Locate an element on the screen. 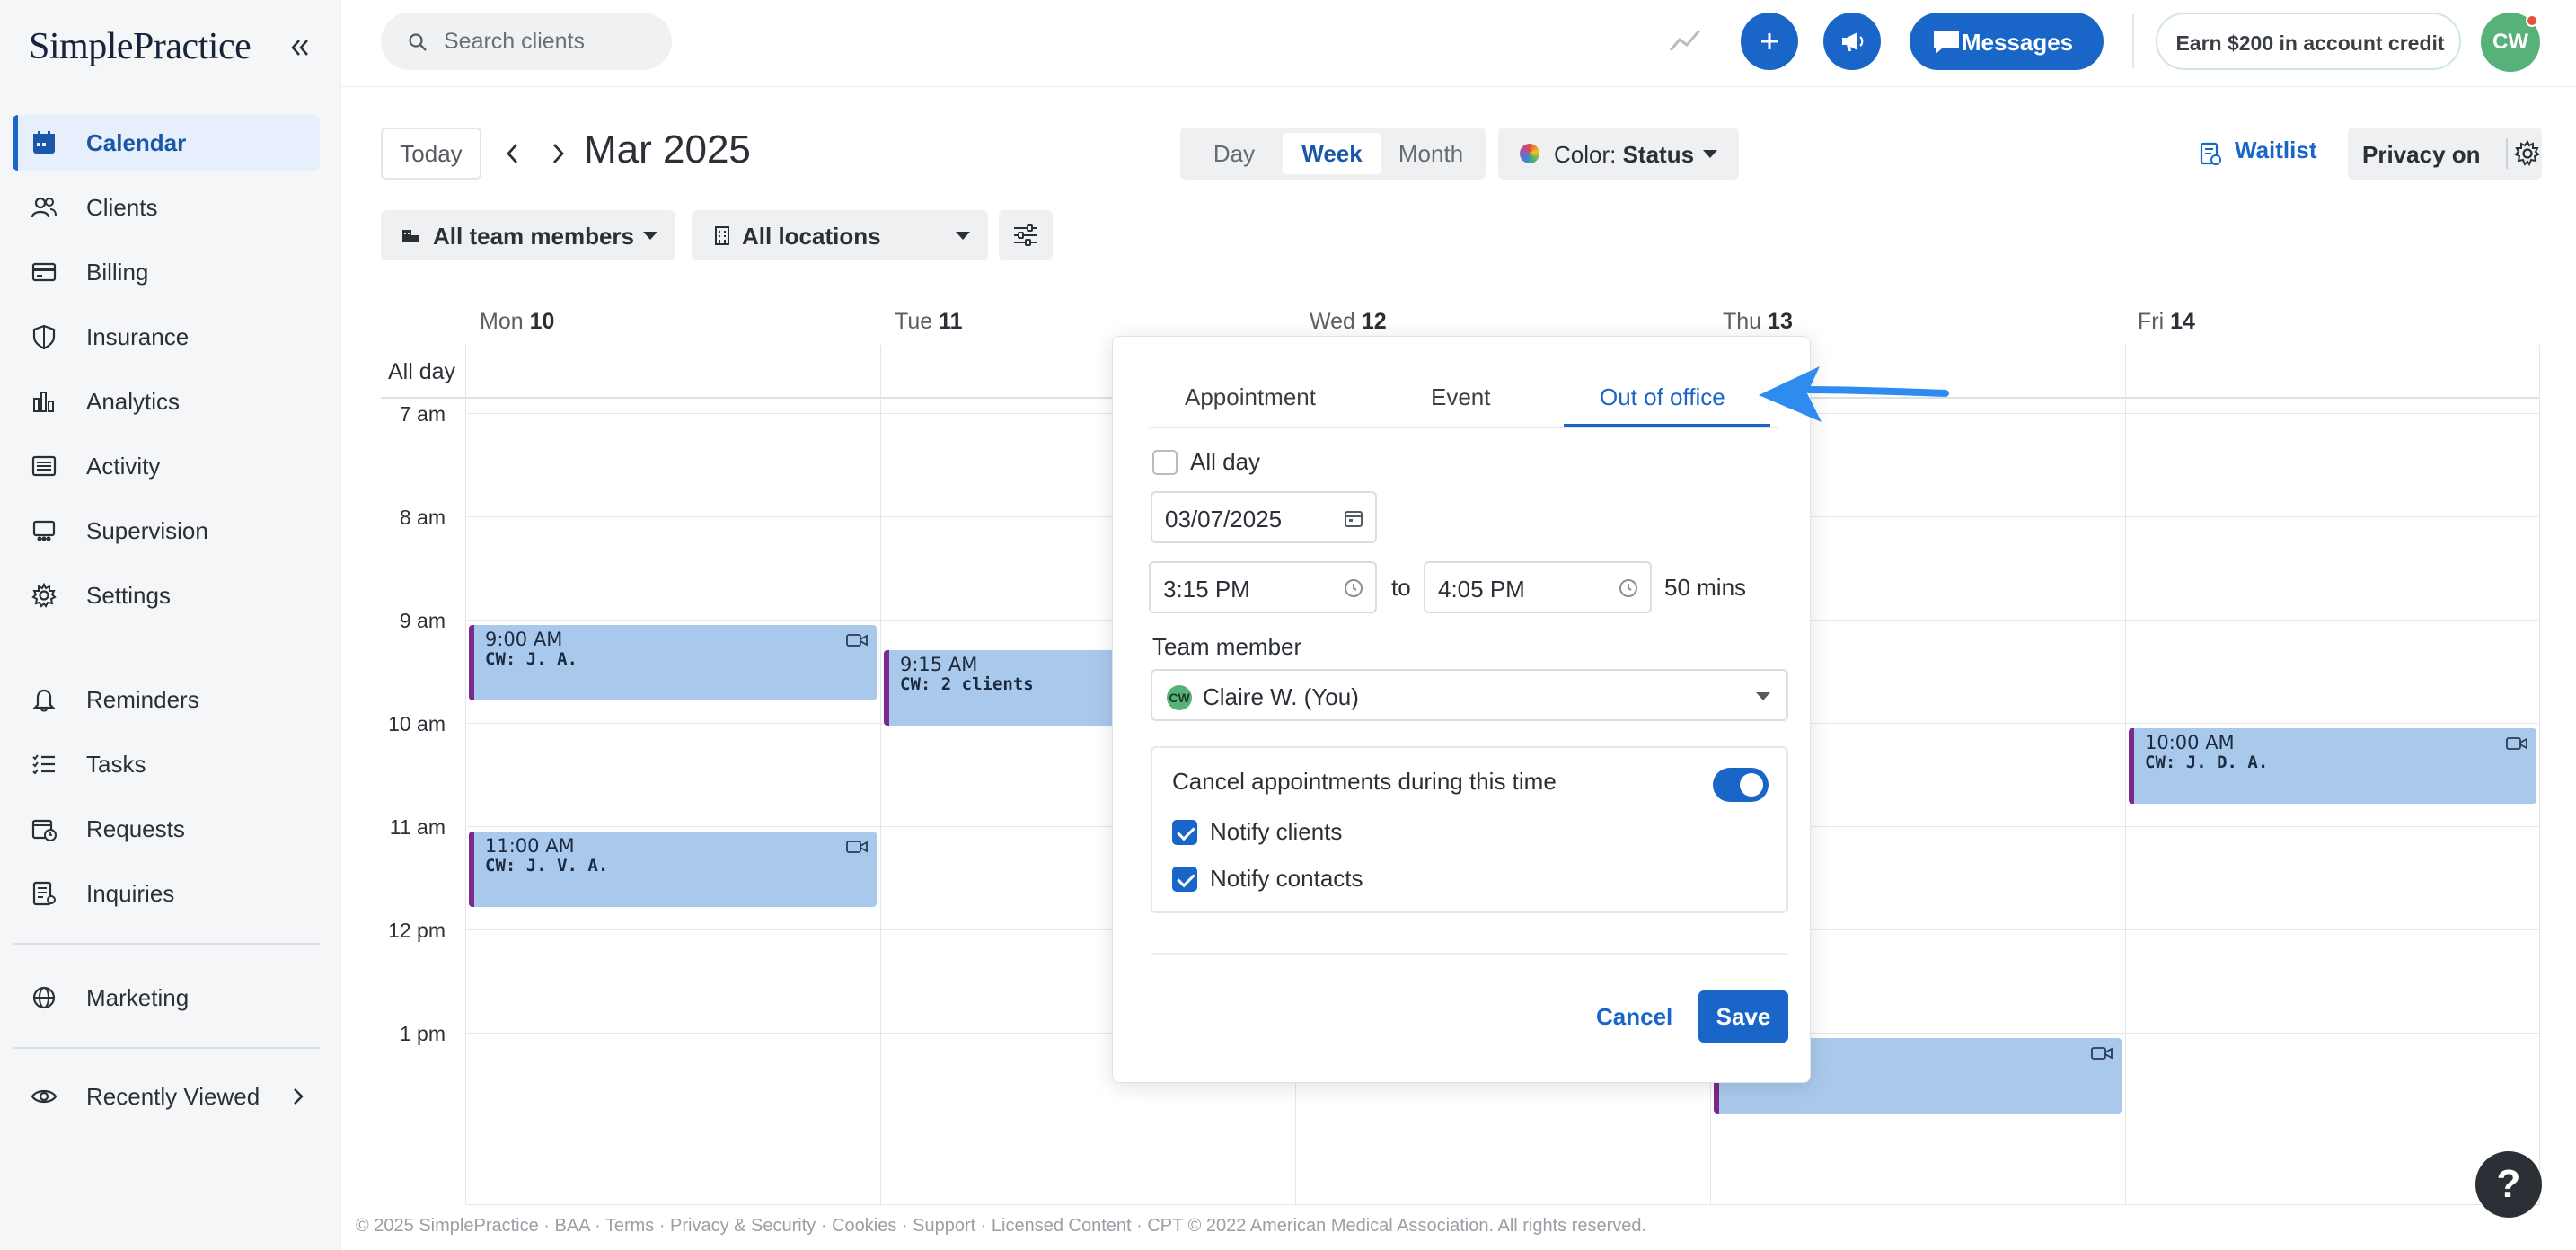 The height and width of the screenshot is (1250, 2576). sidebar-item-clients: Clients is located at coordinates (166, 207).